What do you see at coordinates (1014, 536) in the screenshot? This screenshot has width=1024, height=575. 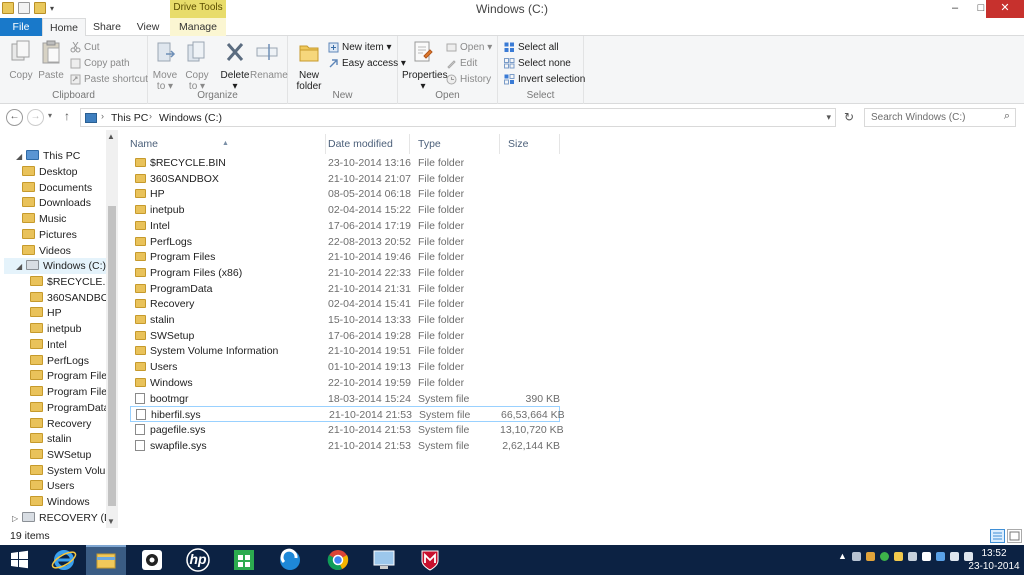 I see `large-icons-view-button` at bounding box center [1014, 536].